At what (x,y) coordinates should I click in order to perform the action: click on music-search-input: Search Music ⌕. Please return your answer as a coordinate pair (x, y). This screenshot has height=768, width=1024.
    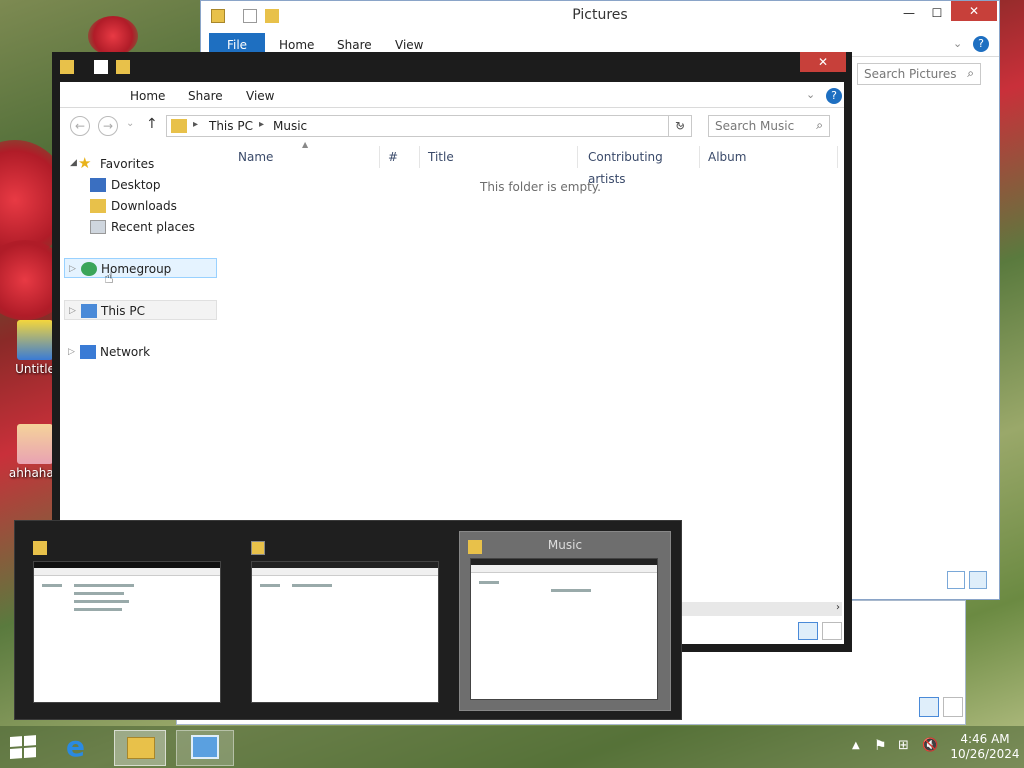
    Looking at the image, I should click on (769, 126).